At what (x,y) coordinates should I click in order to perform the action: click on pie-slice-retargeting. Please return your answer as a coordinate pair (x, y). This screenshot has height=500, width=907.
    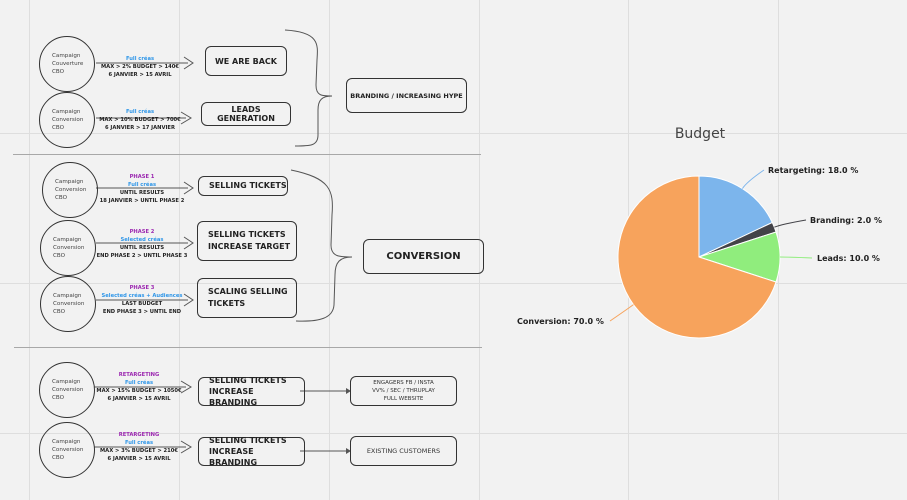
    Looking at the image, I should click on (735, 216).